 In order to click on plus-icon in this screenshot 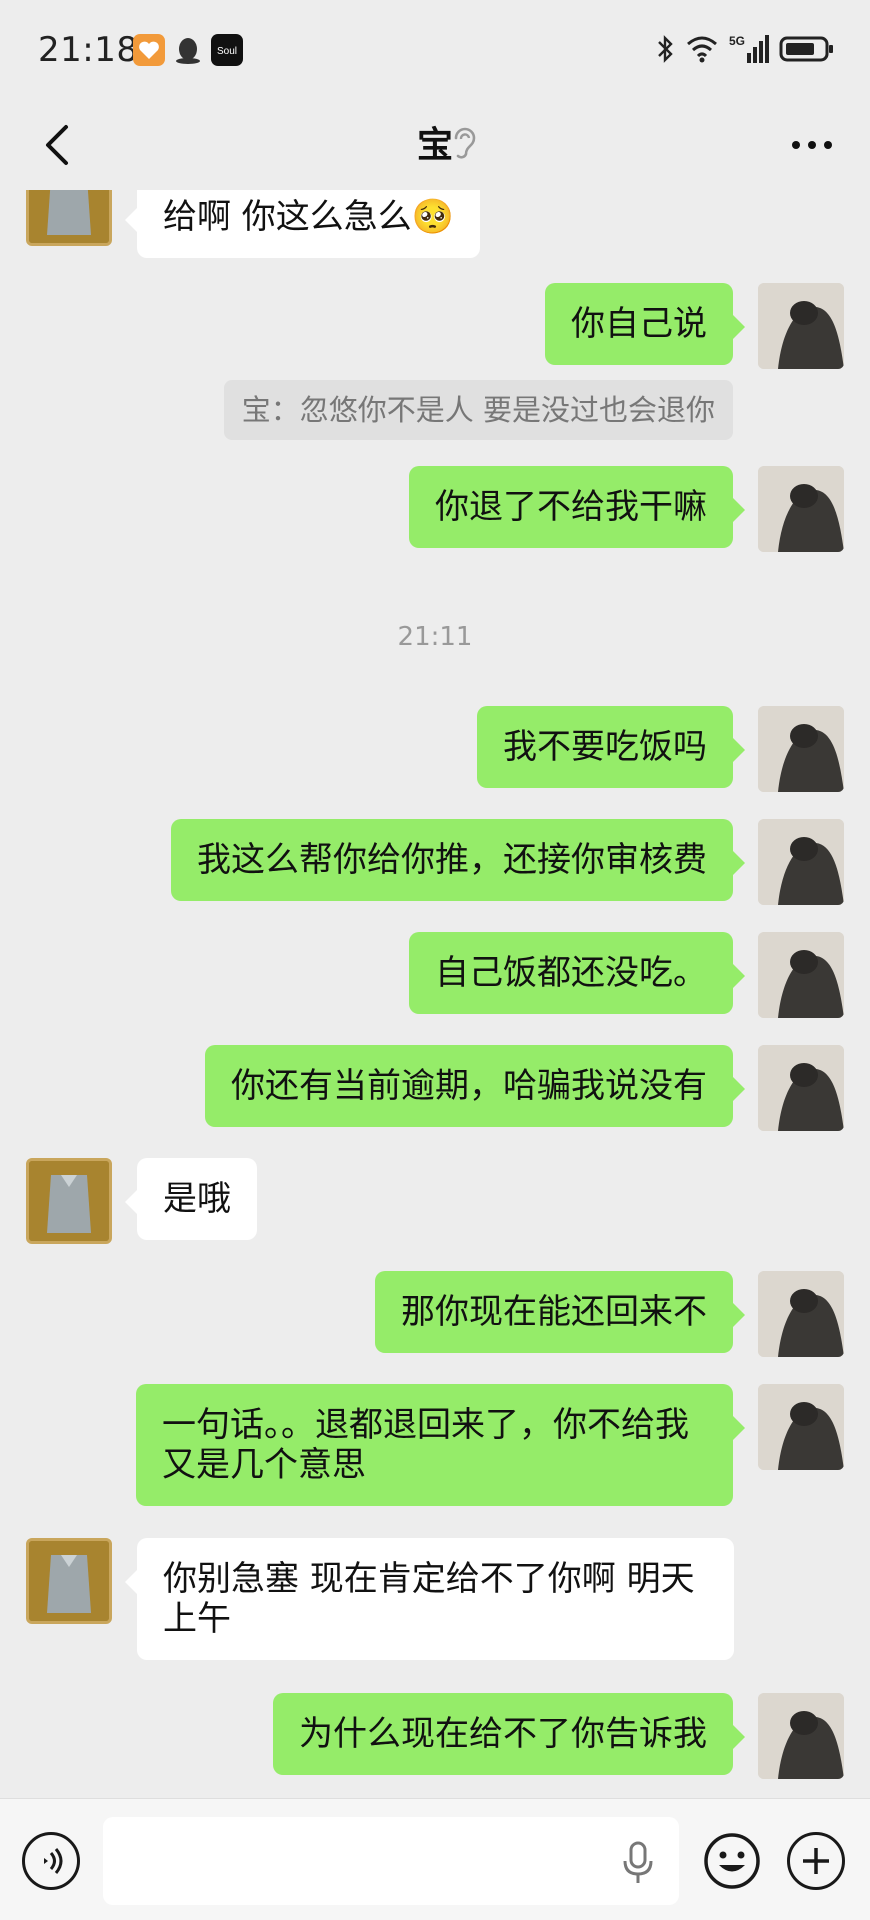, I will do `click(816, 1861)`.